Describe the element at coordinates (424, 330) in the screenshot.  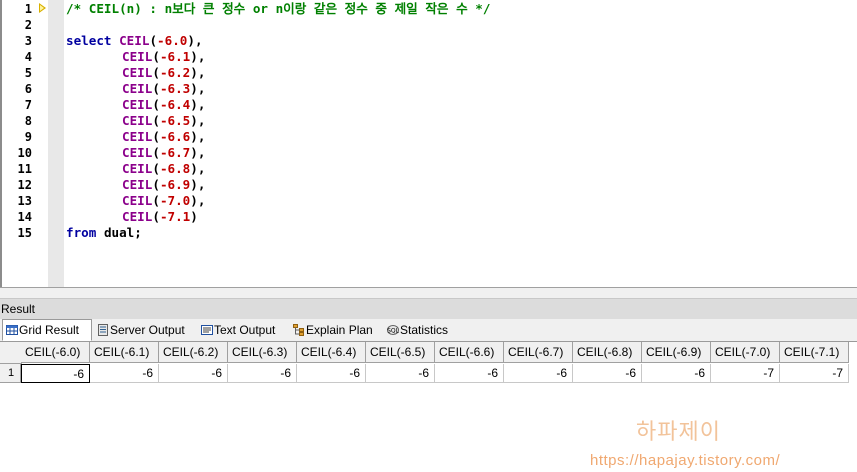
I see `tab-label: Statistics` at that location.